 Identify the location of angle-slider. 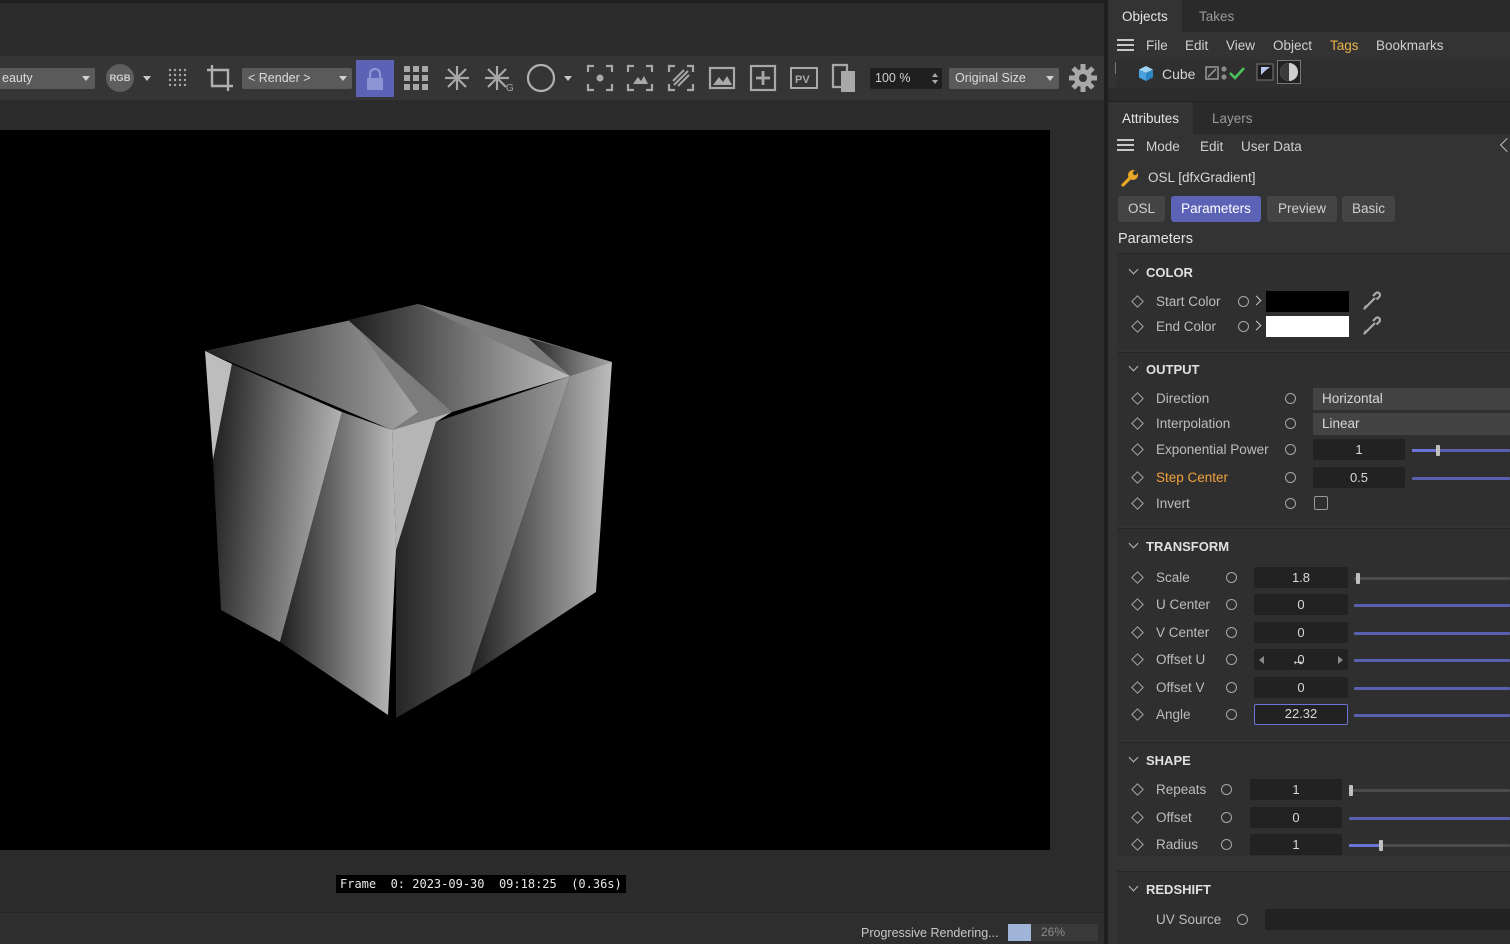
(1432, 715).